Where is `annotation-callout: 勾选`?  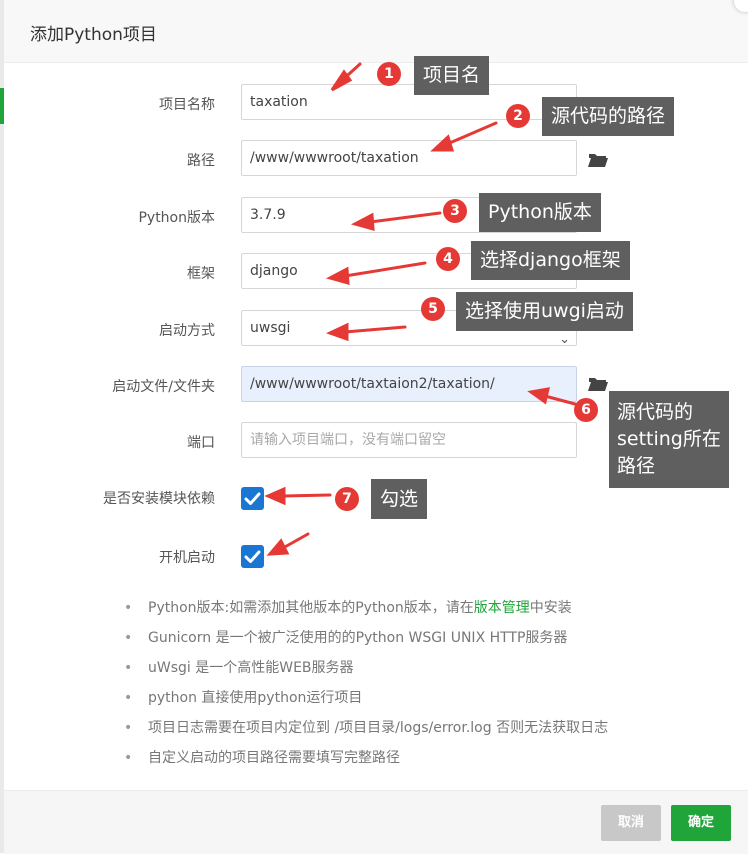
annotation-callout: 勾选 is located at coordinates (399, 499).